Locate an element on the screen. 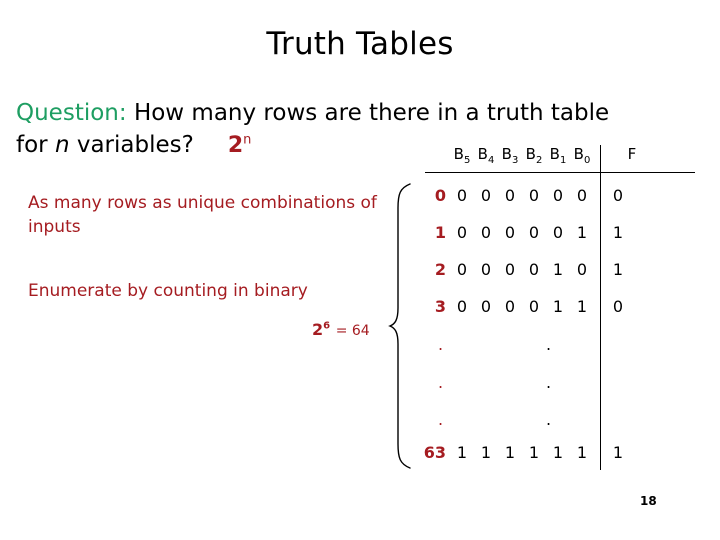 Image resolution: width=720 pixels, height=540 pixels. row-bits: 000000 is located at coordinates (522, 195).